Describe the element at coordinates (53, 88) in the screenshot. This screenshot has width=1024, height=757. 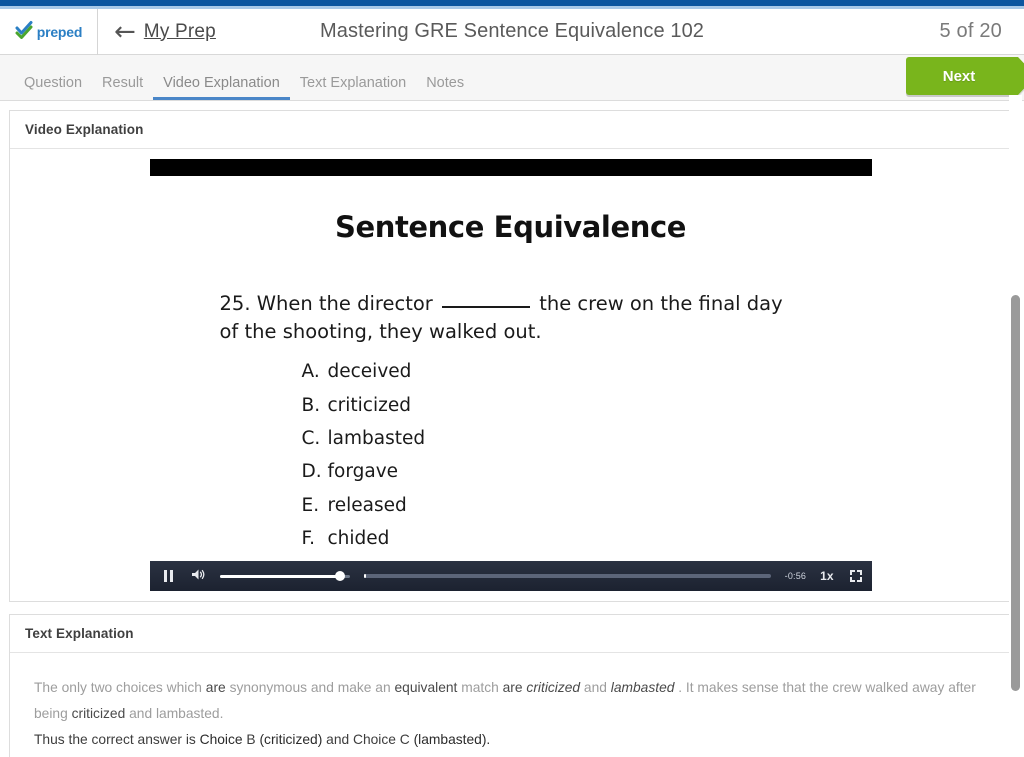
I see `tab-question: Question` at that location.